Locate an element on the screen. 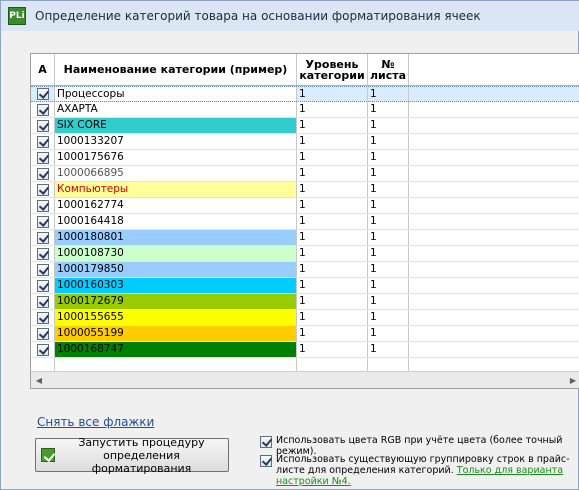  table-row: 1000180801 1 1 is located at coordinates (305, 238).